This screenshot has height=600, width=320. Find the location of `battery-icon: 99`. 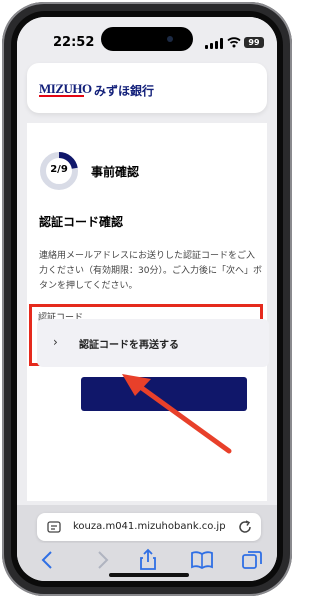

battery-icon: 99 is located at coordinates (254, 42).